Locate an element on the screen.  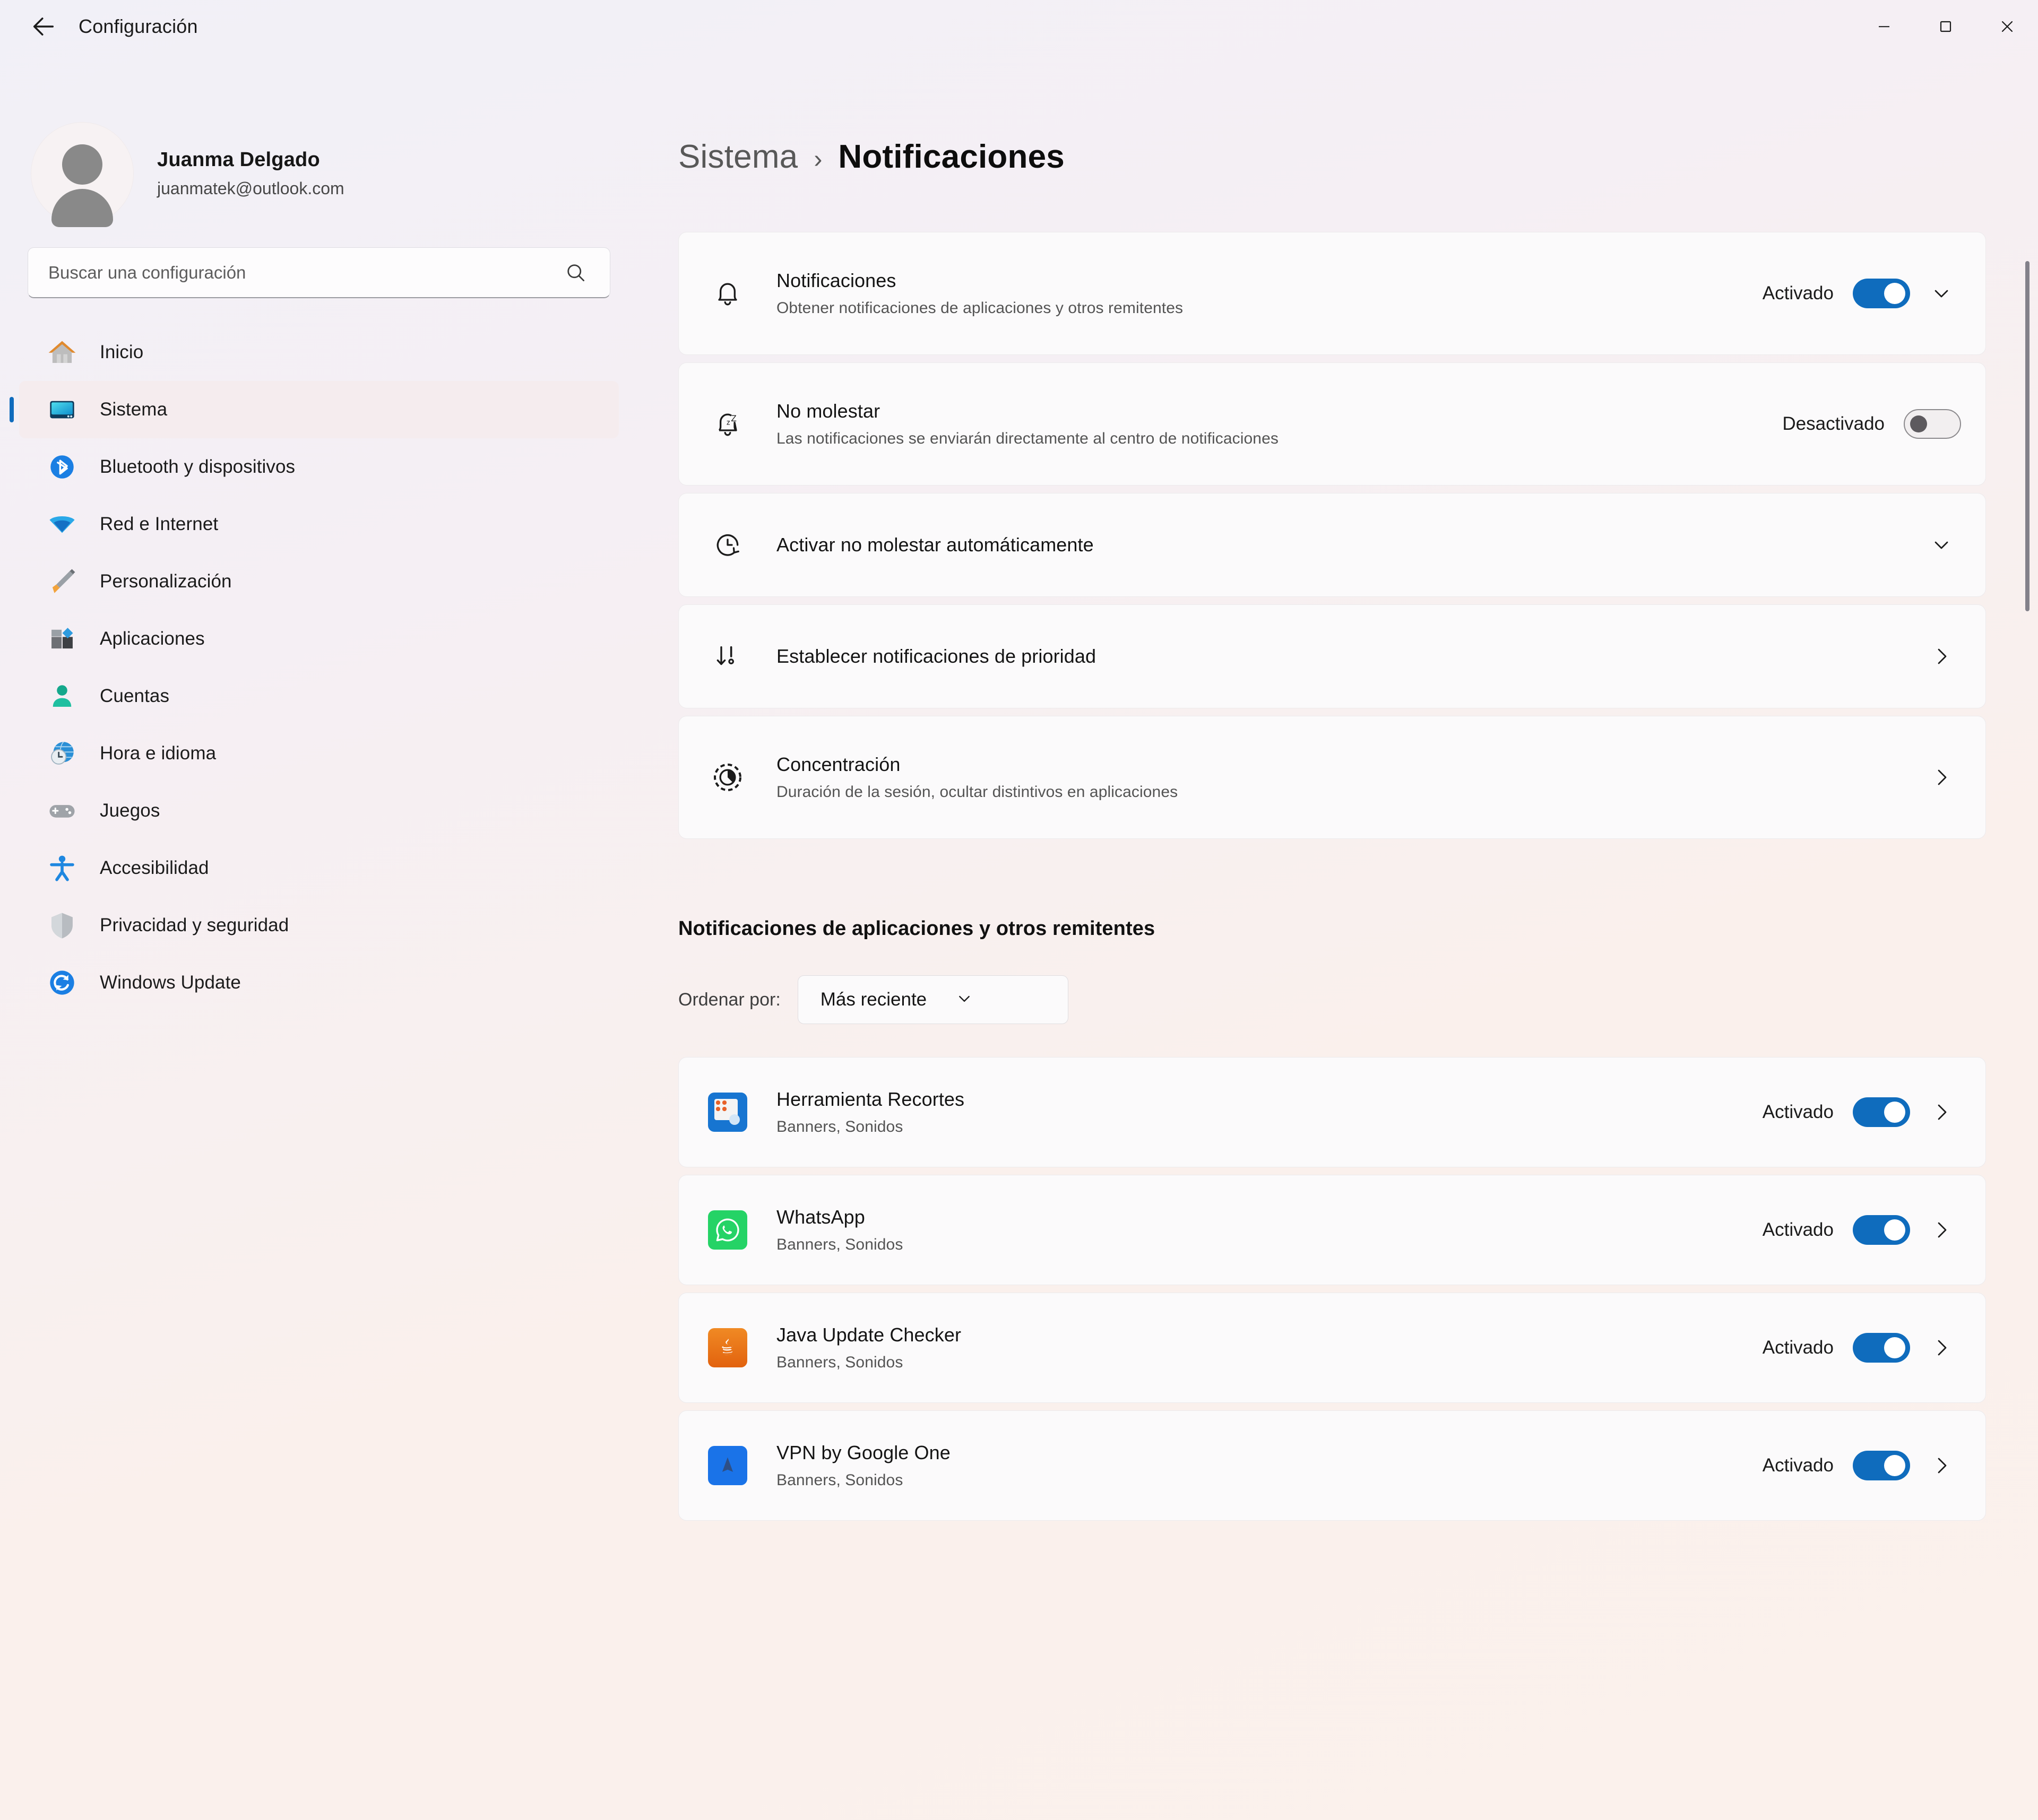
no-molestar-toggle is located at coordinates (1933, 424).